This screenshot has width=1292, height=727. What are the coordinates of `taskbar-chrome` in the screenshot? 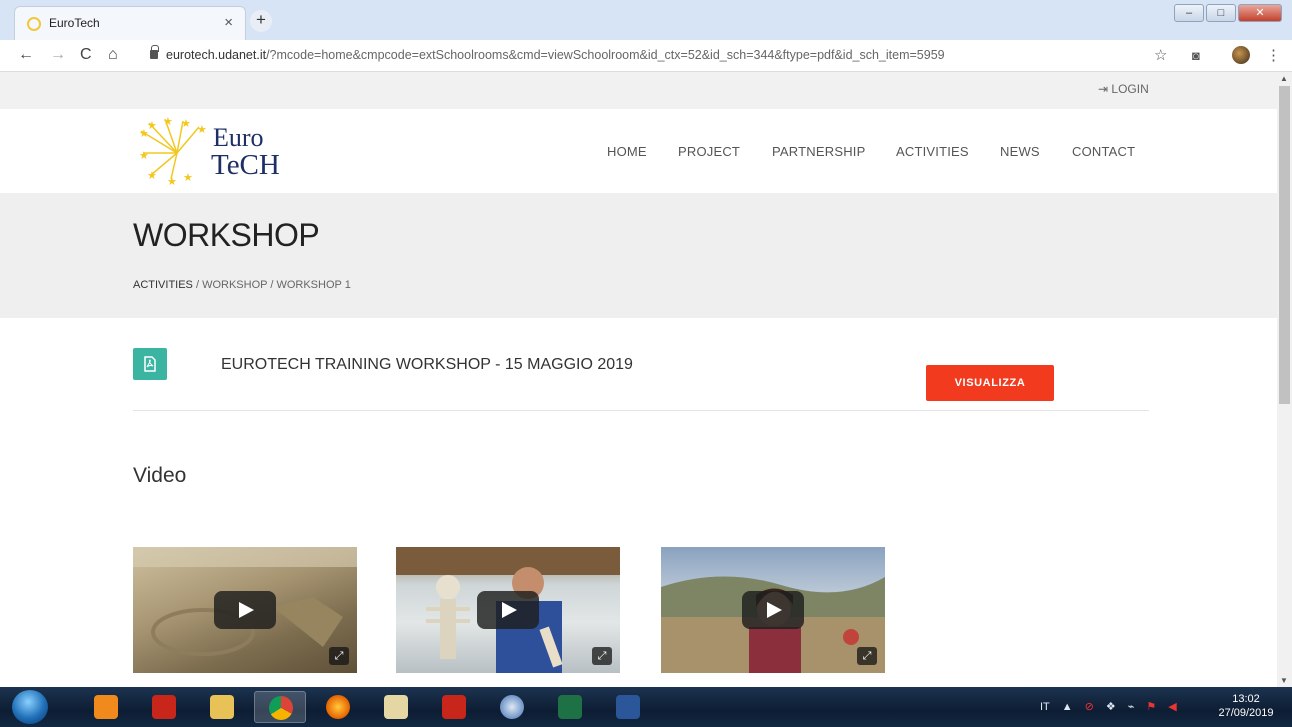 It's located at (280, 707).